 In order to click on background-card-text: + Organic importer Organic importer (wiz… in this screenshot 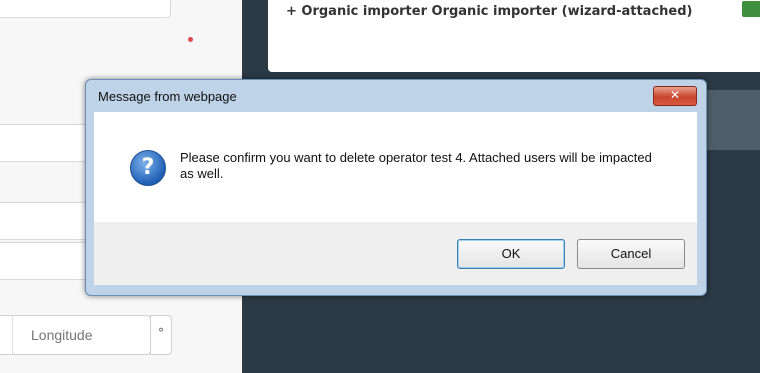, I will do `click(489, 11)`.